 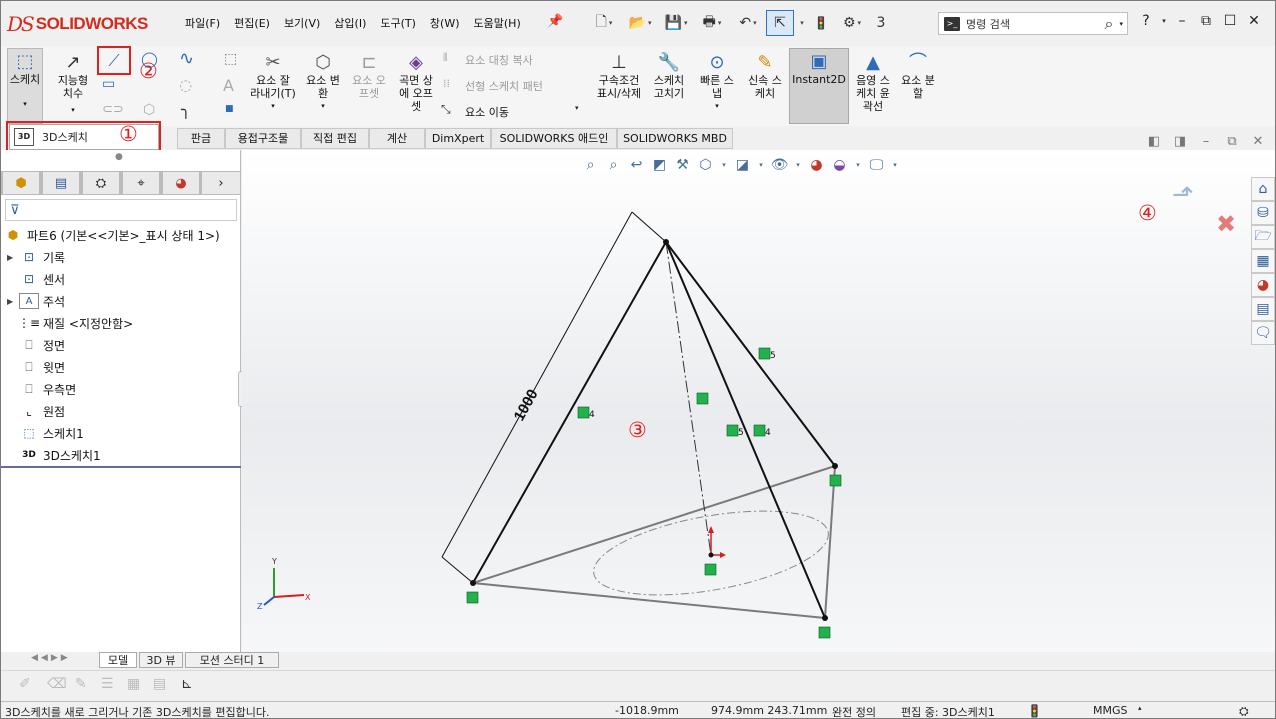 I want to click on split-entities-button: ⌒ 요소 분 할, so click(x=918, y=75).